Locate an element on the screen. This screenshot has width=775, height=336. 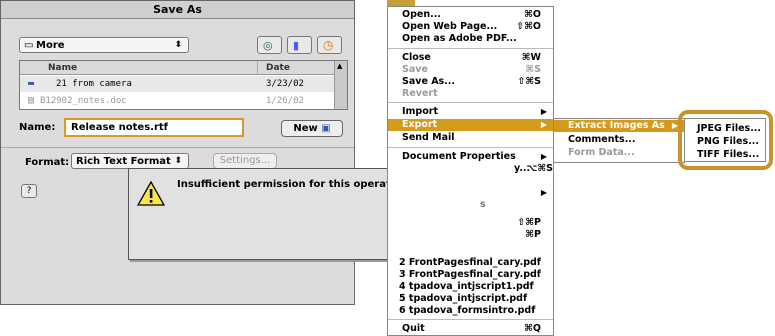
scrollbar: ▲ is located at coordinates (340, 85).